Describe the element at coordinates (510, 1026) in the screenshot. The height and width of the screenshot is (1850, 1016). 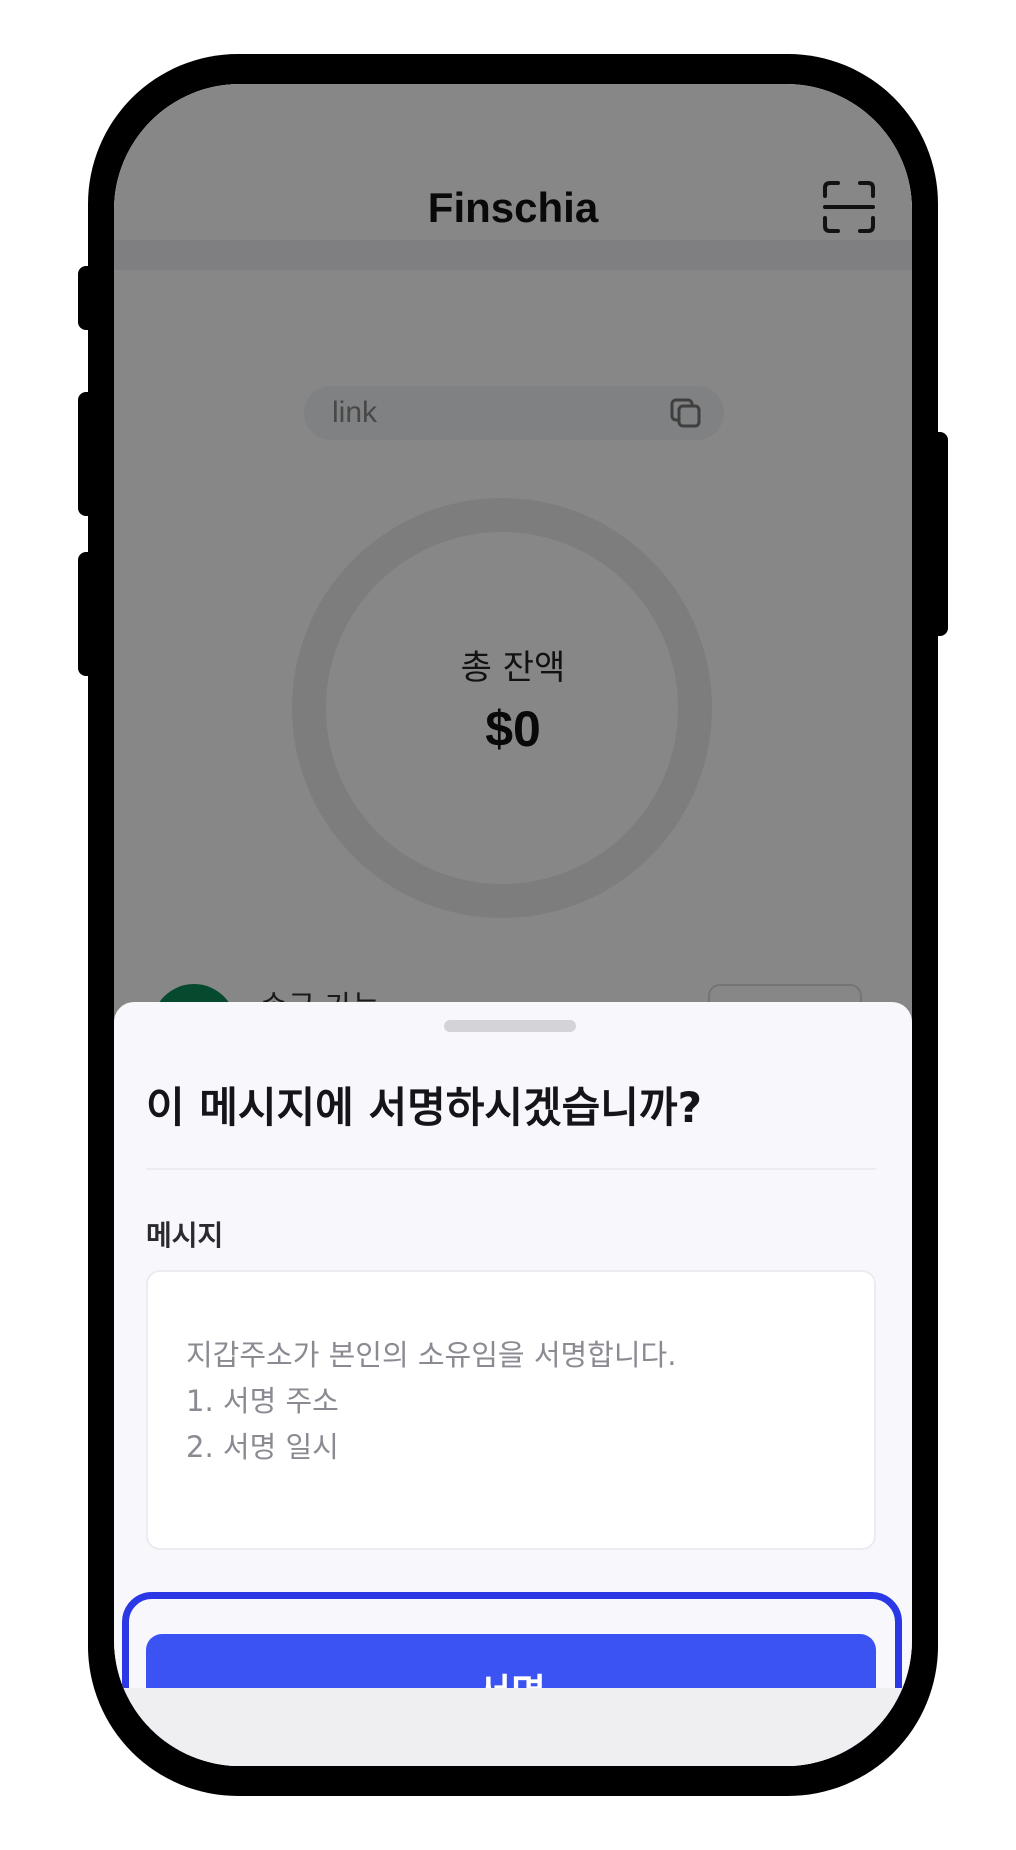
I see `sheet-drag-handle` at that location.